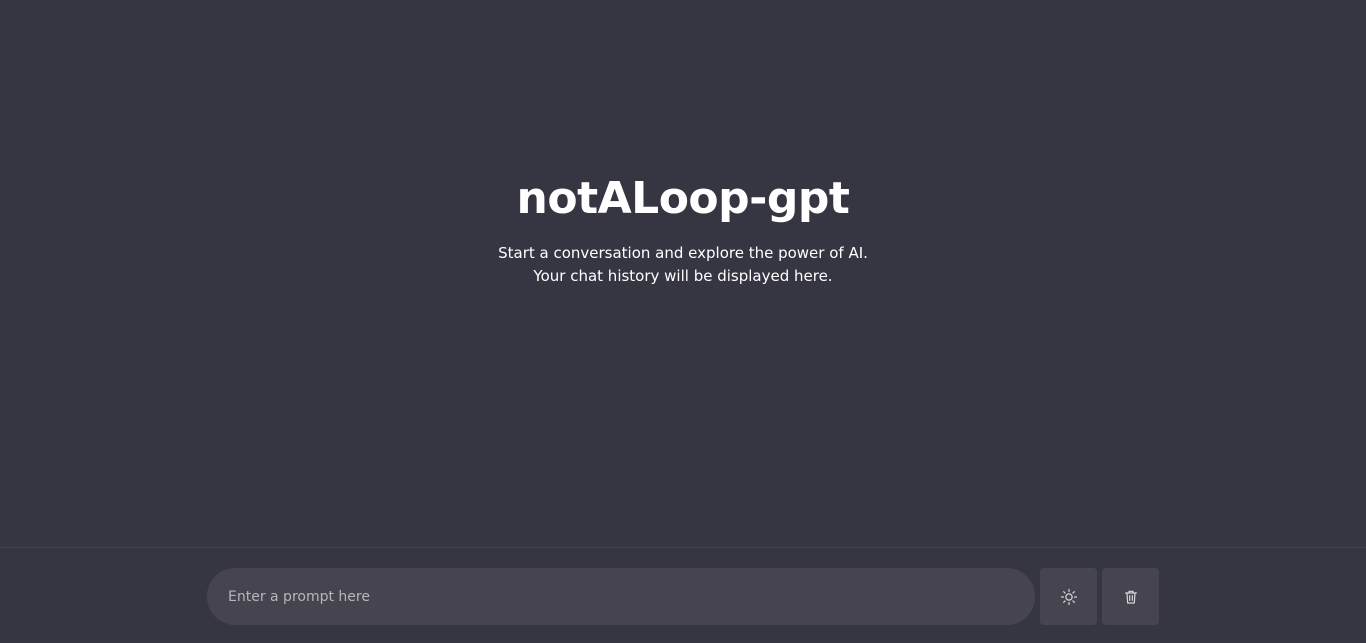 Image resolution: width=1366 pixels, height=643 pixels. What do you see at coordinates (621, 596) in the screenshot?
I see `prompt-input` at bounding box center [621, 596].